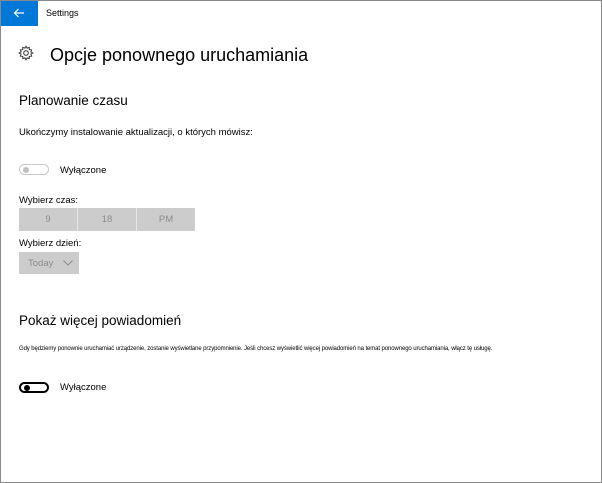  What do you see at coordinates (26, 53) in the screenshot?
I see `gear-icon` at bounding box center [26, 53].